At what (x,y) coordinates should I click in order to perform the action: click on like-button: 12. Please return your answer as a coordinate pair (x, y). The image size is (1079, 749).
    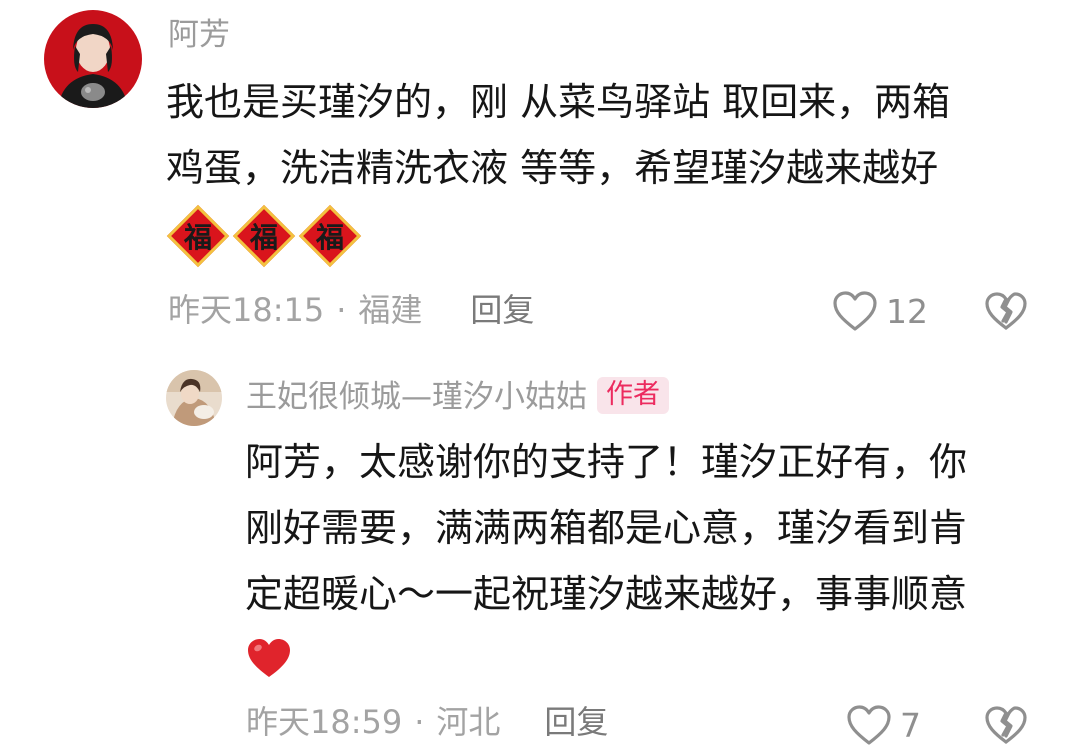
    Looking at the image, I should click on (880, 311).